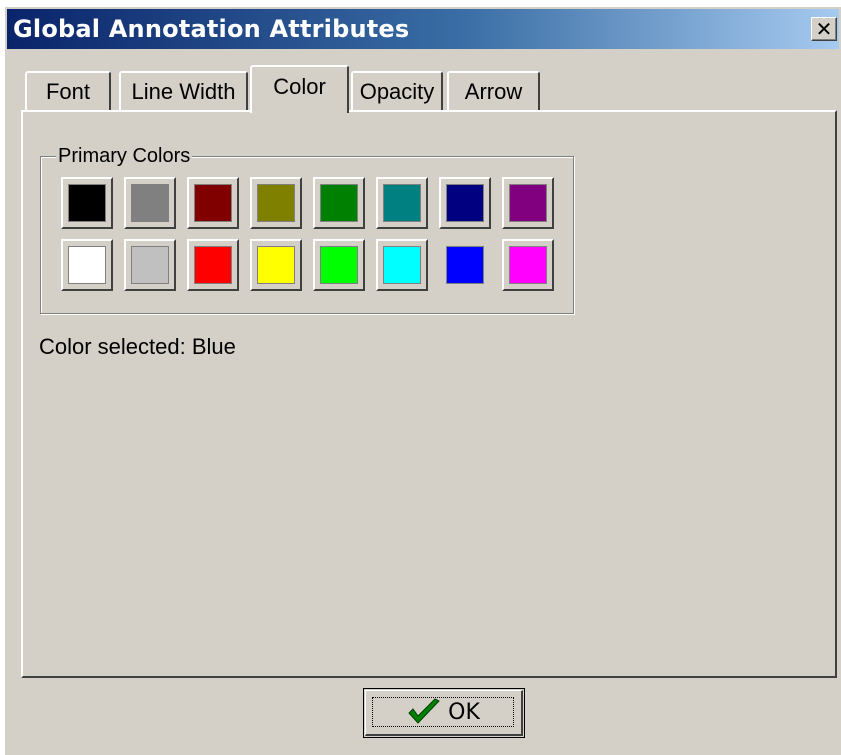  I want to click on ok-button: OK, so click(444, 713).